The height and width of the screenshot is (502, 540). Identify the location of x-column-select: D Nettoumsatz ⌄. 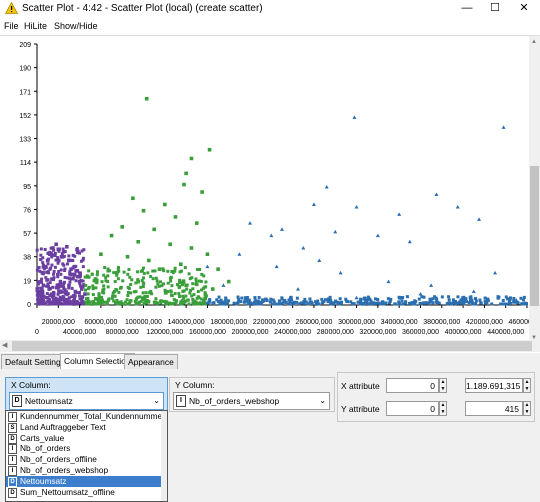
(86, 401).